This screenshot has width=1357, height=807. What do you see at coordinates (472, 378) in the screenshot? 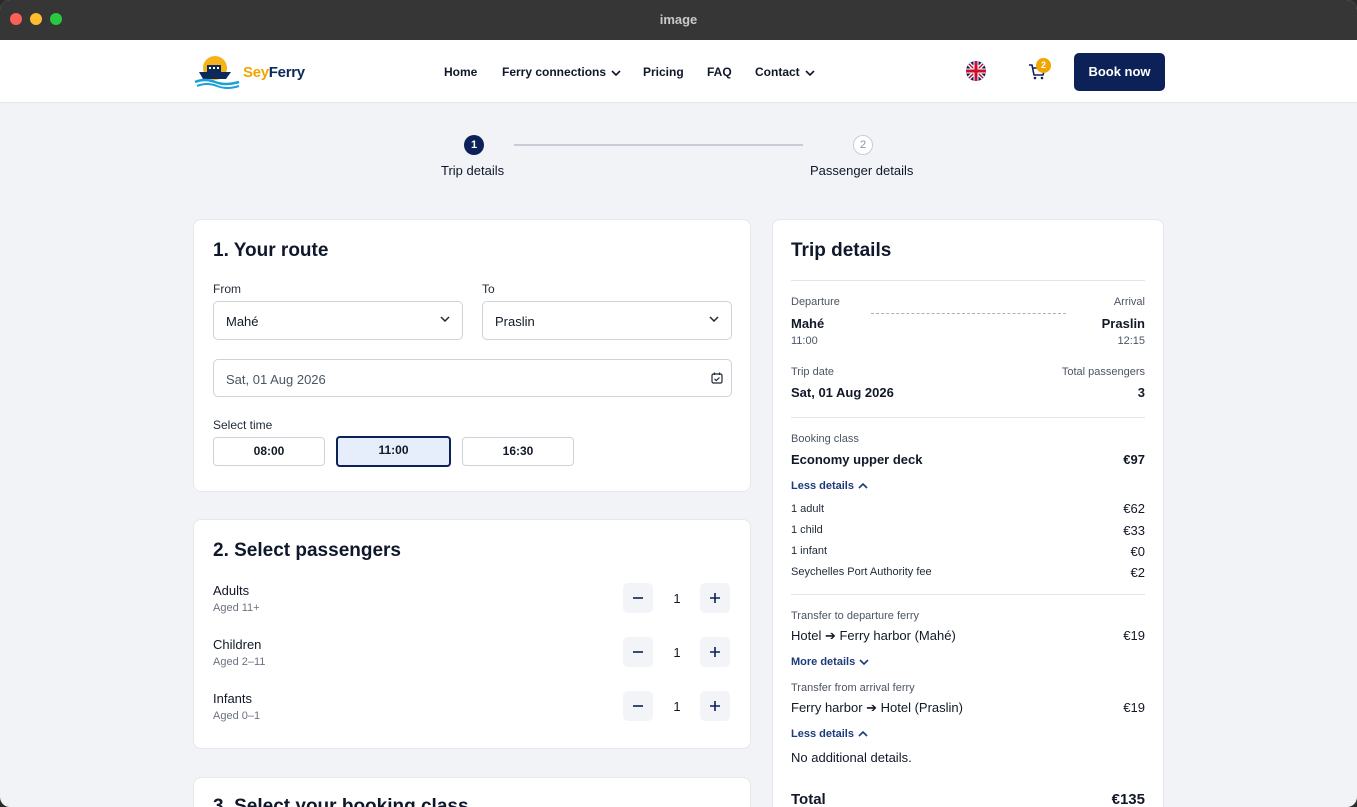
I see `date-picker-field: Sat, 01 Aug 2026` at bounding box center [472, 378].